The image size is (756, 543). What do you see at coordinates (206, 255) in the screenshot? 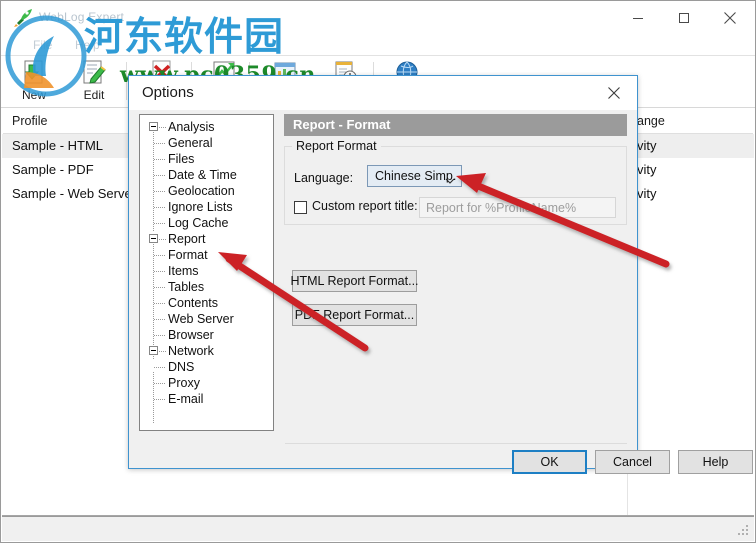
I see `tree-item-format: Format` at bounding box center [206, 255].